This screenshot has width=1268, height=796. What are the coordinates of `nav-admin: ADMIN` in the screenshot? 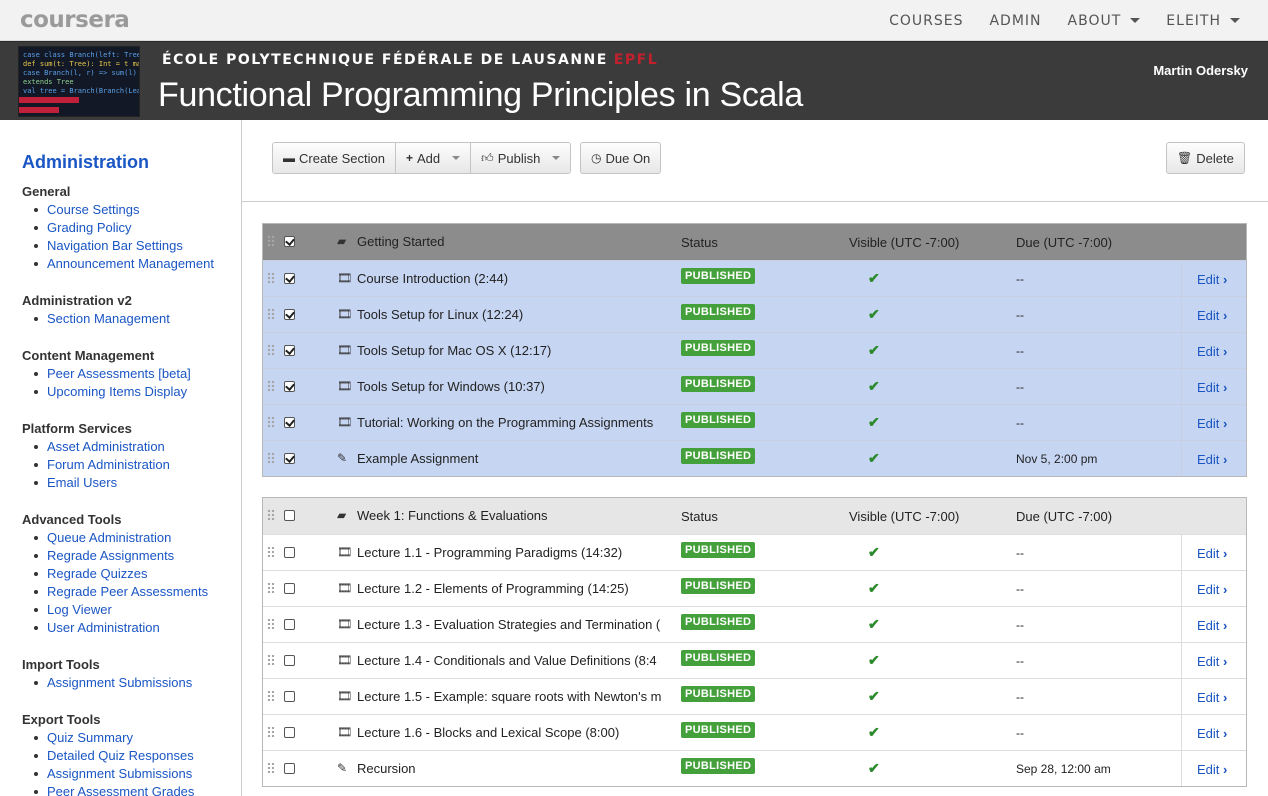 It's located at (1015, 21).